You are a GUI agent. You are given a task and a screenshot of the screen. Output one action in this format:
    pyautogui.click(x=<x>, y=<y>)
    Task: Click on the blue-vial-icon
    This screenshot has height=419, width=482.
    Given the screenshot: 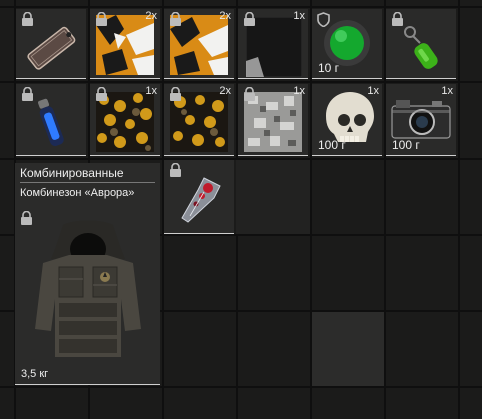 What is the action you would take?
    pyautogui.click(x=51, y=122)
    